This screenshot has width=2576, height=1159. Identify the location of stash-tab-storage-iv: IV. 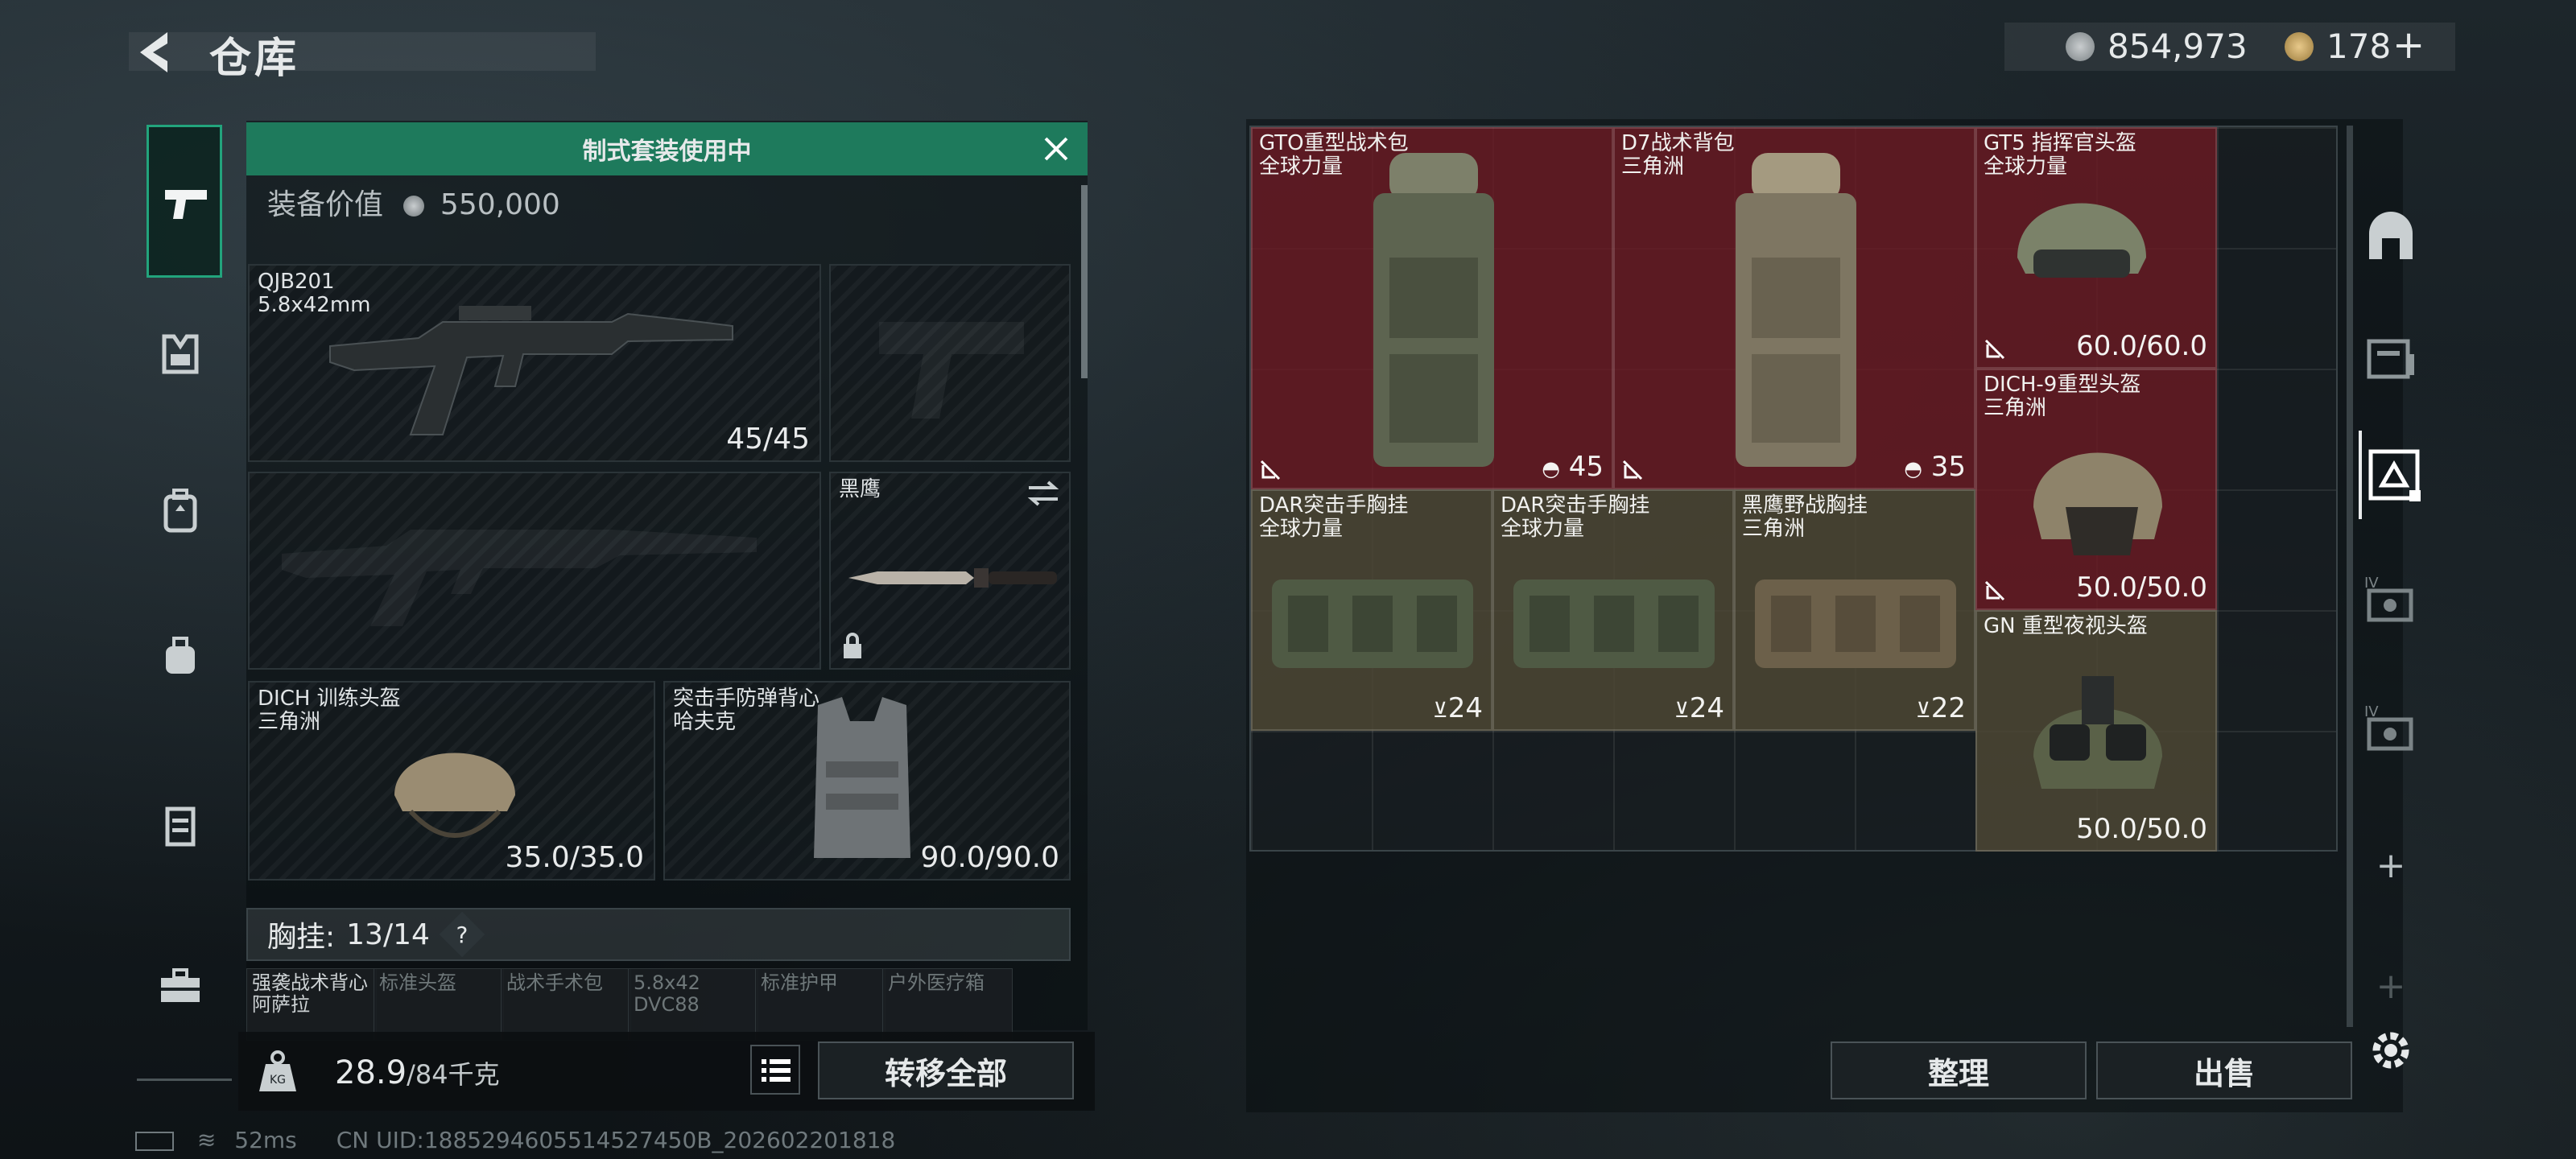
(2391, 599).